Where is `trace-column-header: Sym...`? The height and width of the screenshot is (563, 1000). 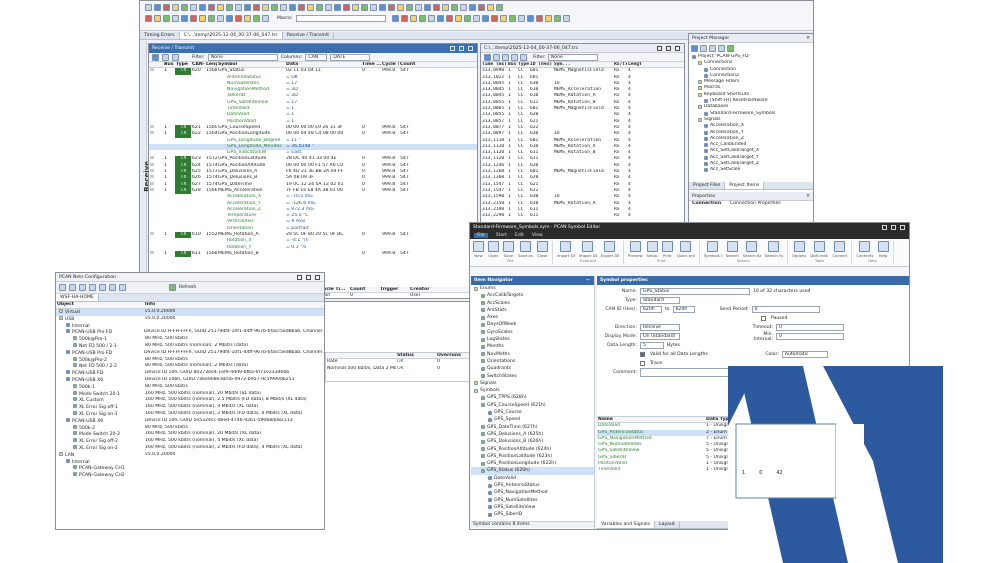
trace-column-header: Sym... is located at coordinates (583, 64).